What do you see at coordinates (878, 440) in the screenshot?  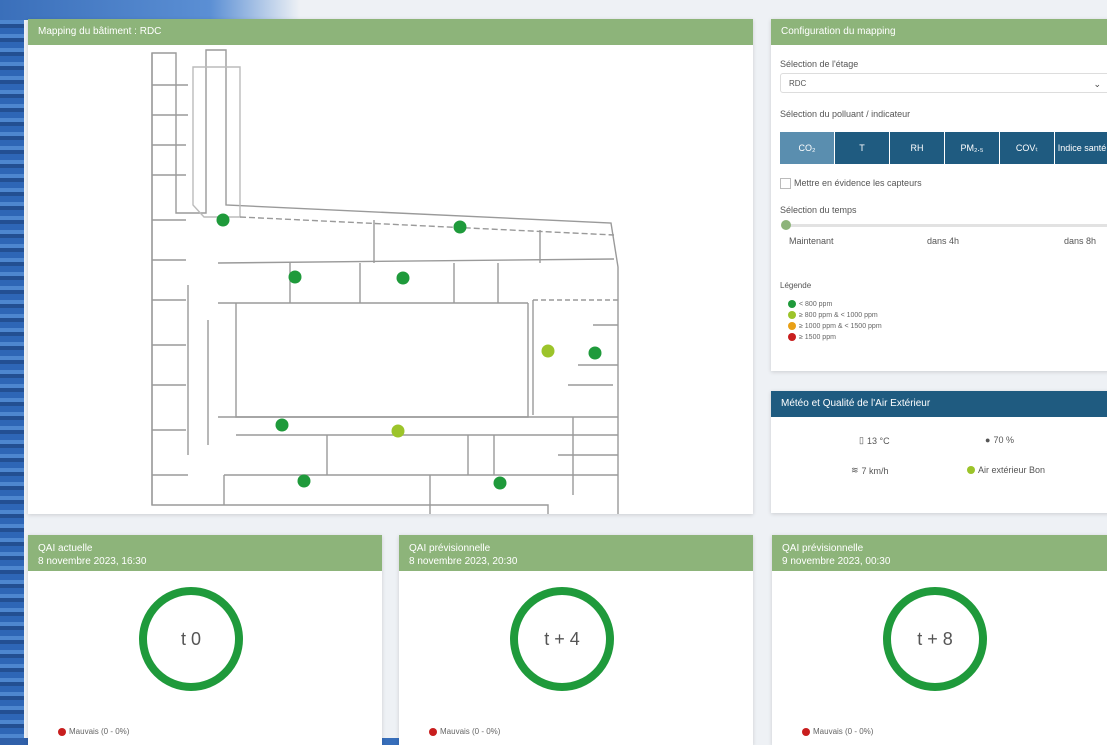 I see `temperature-value: 13 °C` at bounding box center [878, 440].